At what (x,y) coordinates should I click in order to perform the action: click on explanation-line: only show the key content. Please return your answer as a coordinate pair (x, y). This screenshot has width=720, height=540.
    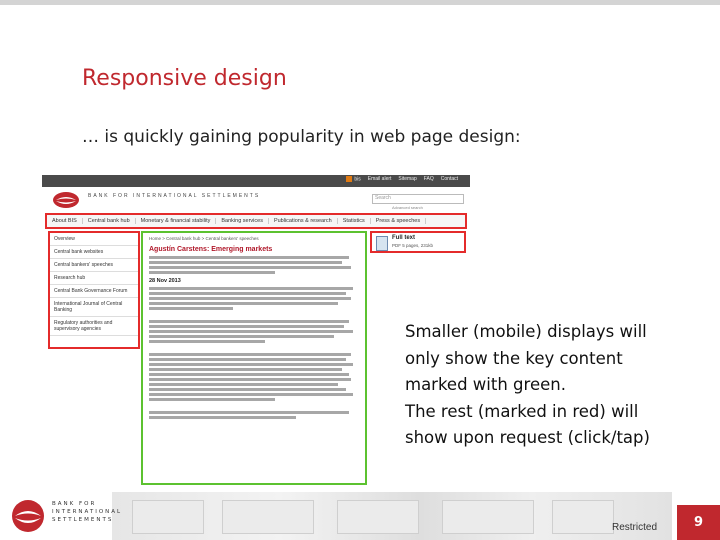
    Looking at the image, I should click on (514, 358).